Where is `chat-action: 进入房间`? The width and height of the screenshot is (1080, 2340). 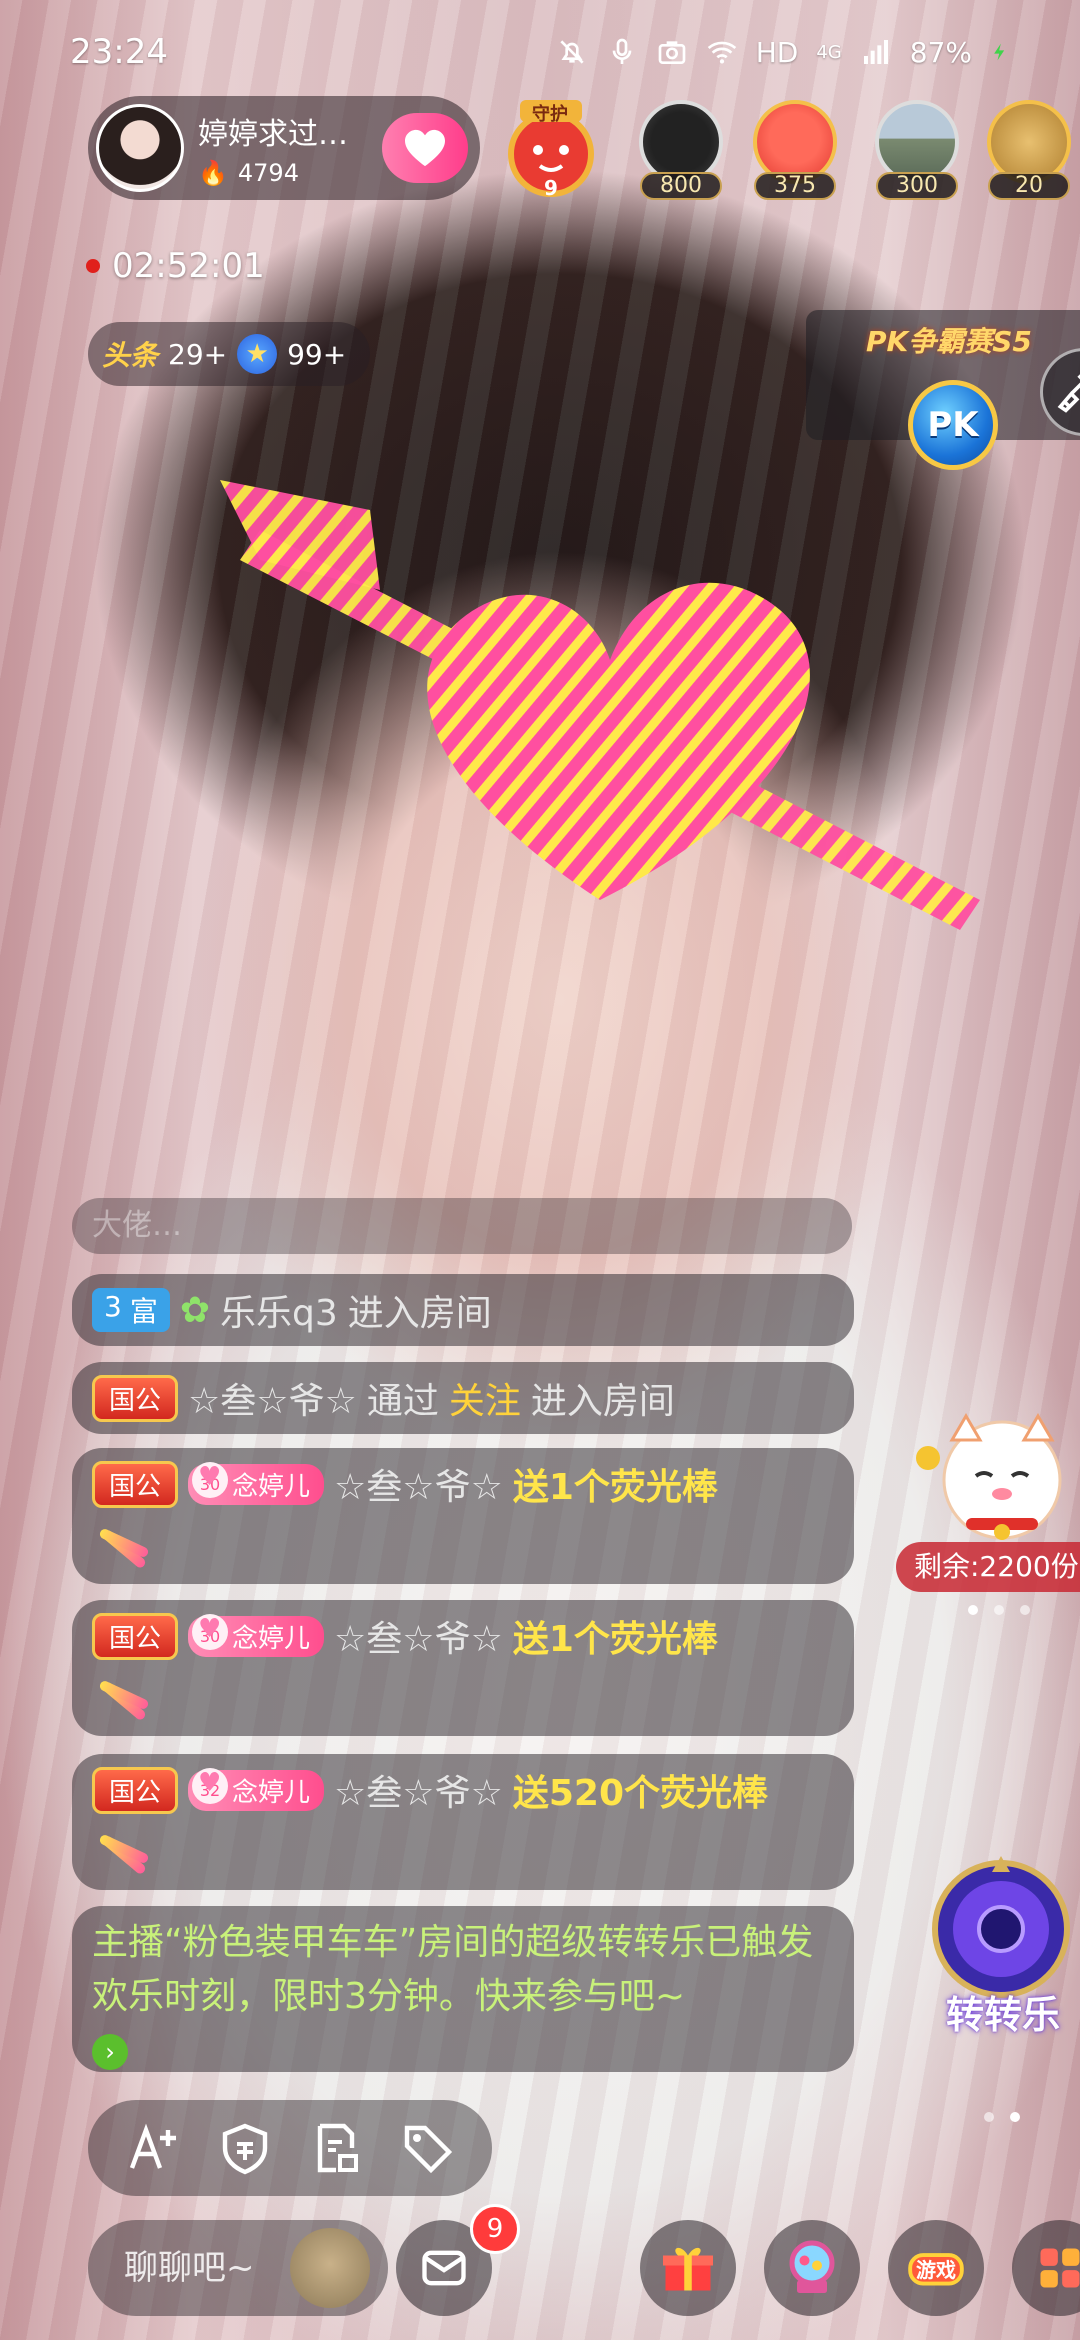 chat-action: 进入房间 is located at coordinates (602, 1401).